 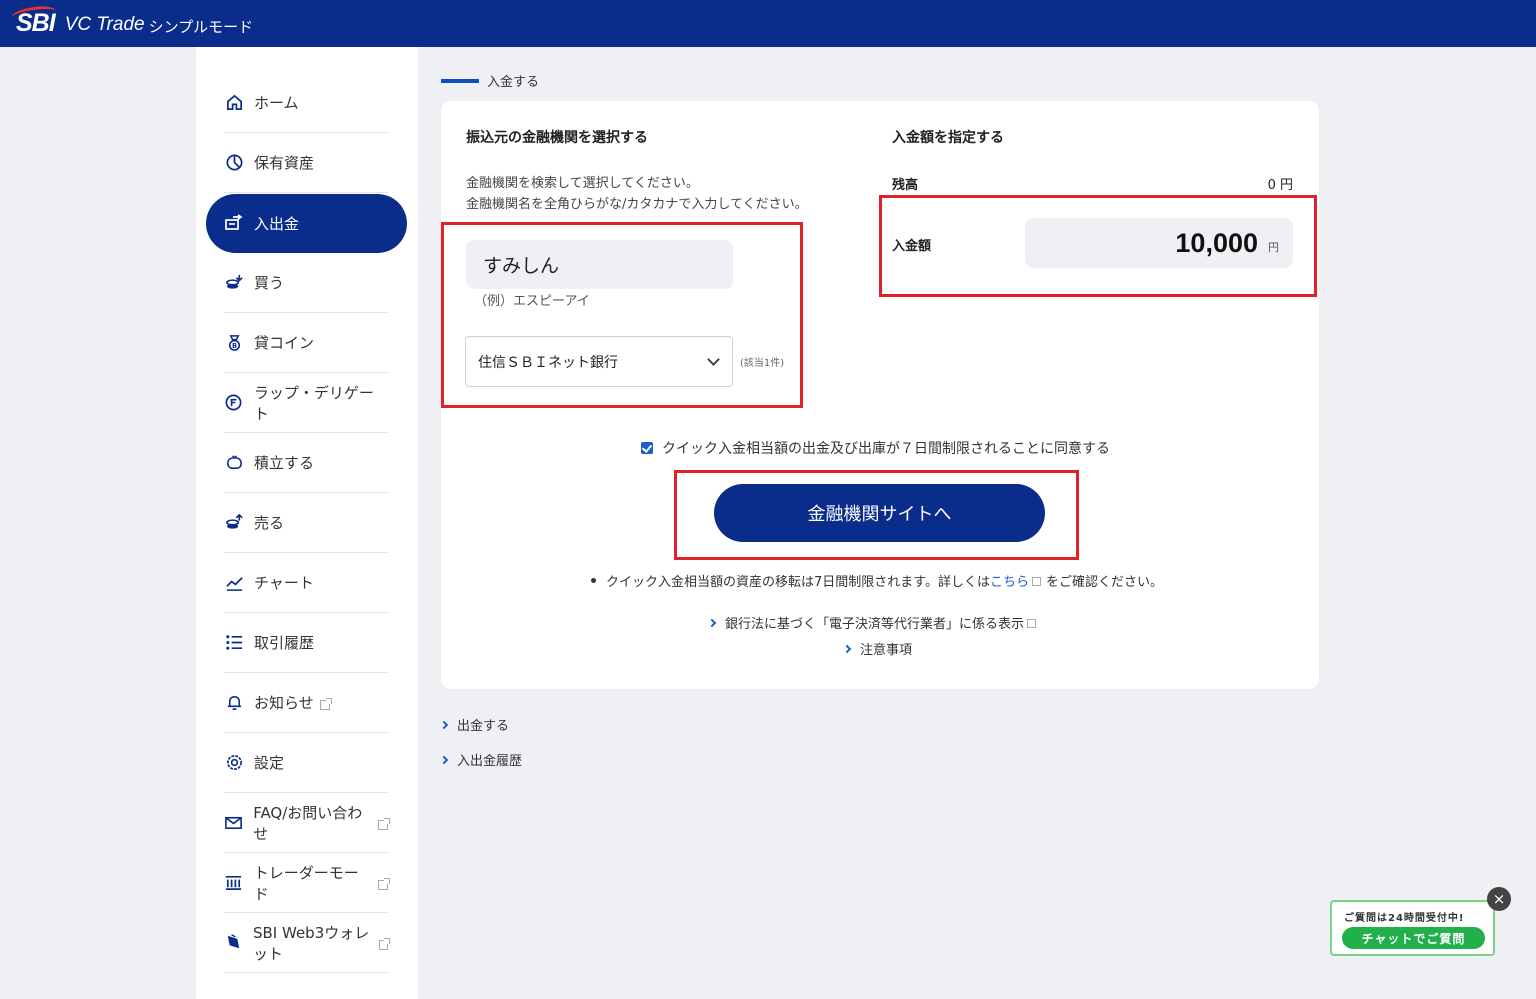 What do you see at coordinates (1404, 918) in the screenshot?
I see `chat-title: ご質問は24時間受付中!` at bounding box center [1404, 918].